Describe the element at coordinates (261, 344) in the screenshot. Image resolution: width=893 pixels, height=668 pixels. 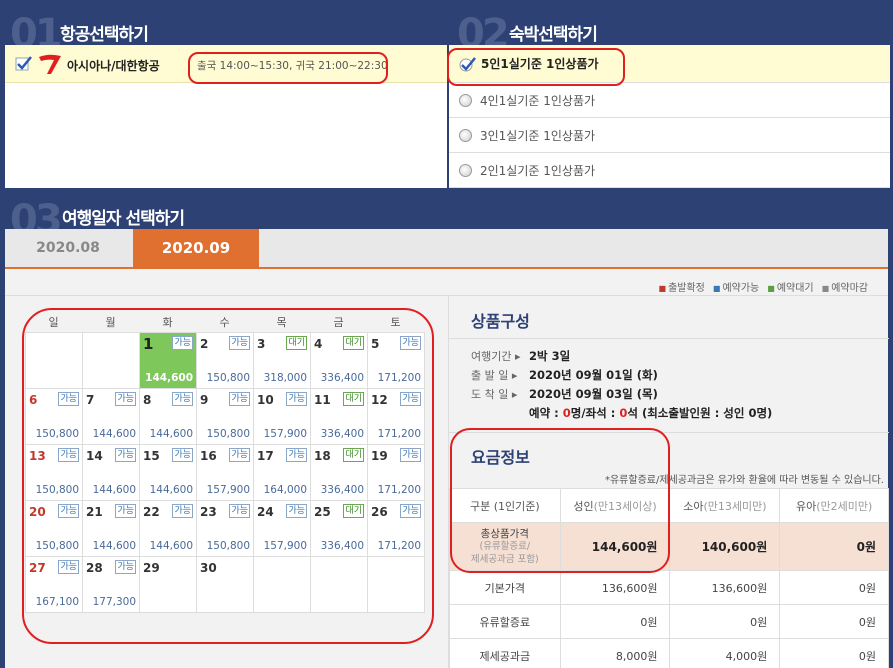
I see `day-number: 3` at that location.